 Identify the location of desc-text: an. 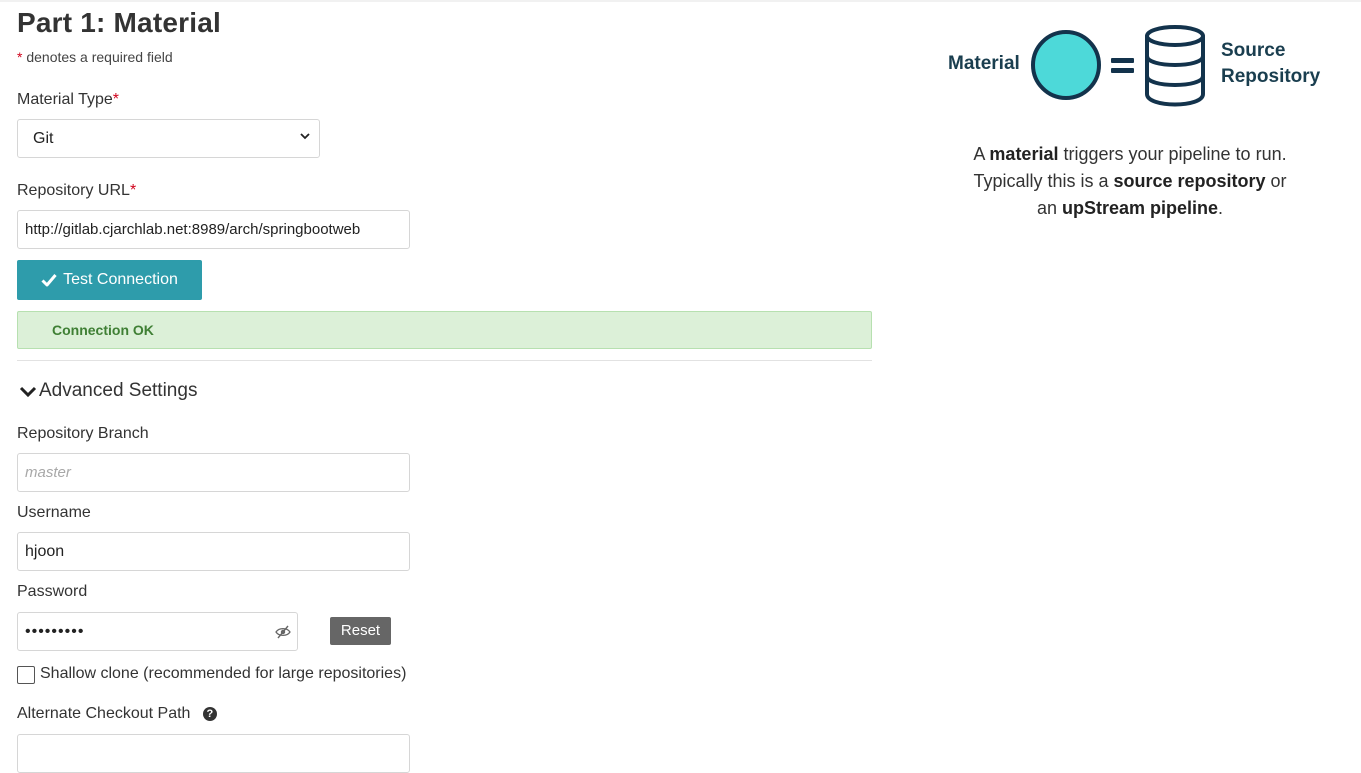
(1049, 208).